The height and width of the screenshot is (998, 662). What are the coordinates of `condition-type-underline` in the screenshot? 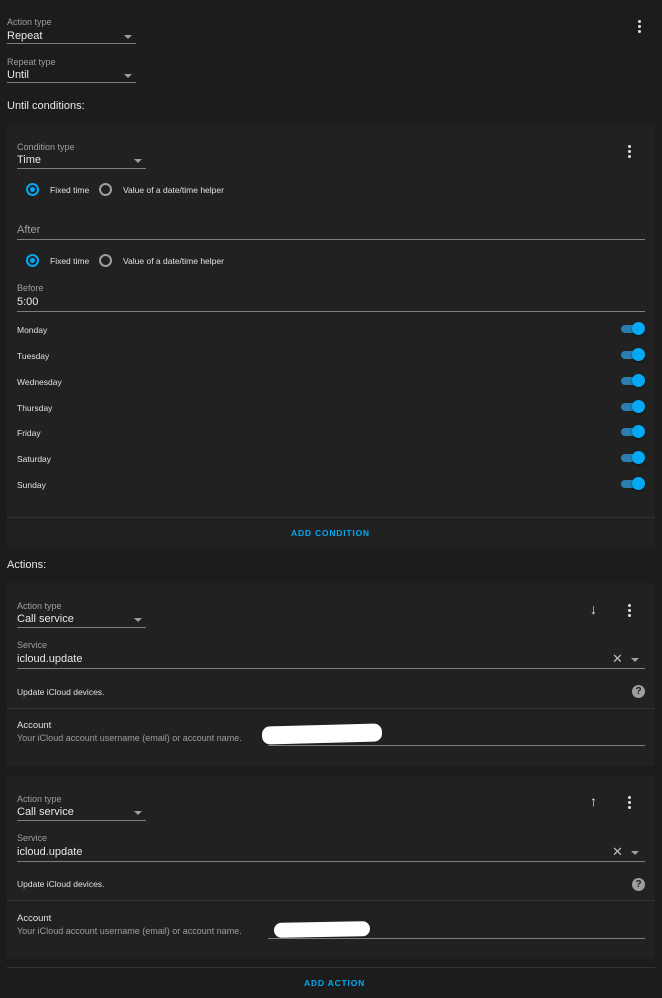 It's located at (81, 168).